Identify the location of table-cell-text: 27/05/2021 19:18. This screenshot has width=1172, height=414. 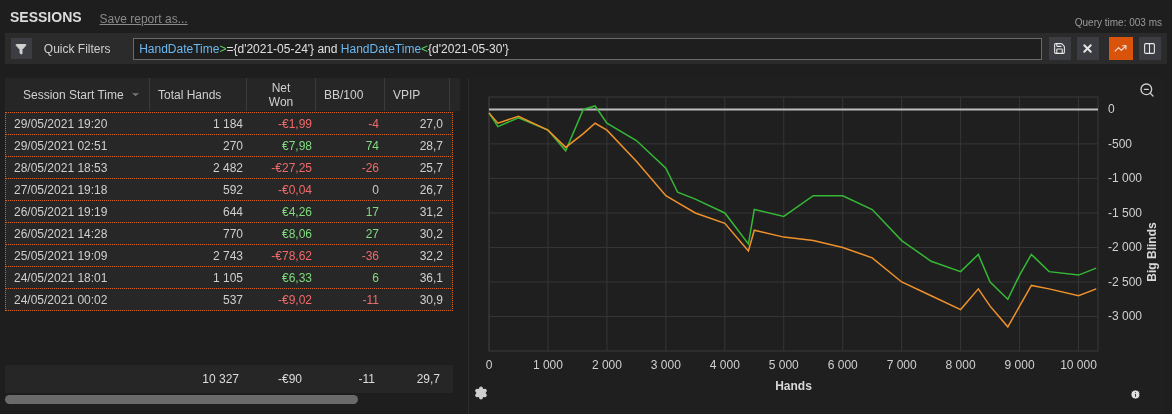
(61, 190).